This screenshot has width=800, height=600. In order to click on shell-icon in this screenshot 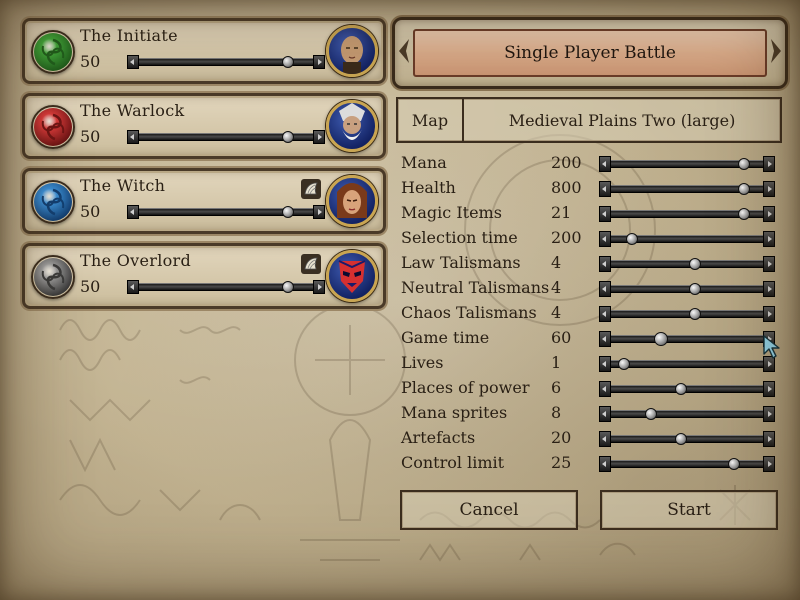, I will do `click(311, 189)`.